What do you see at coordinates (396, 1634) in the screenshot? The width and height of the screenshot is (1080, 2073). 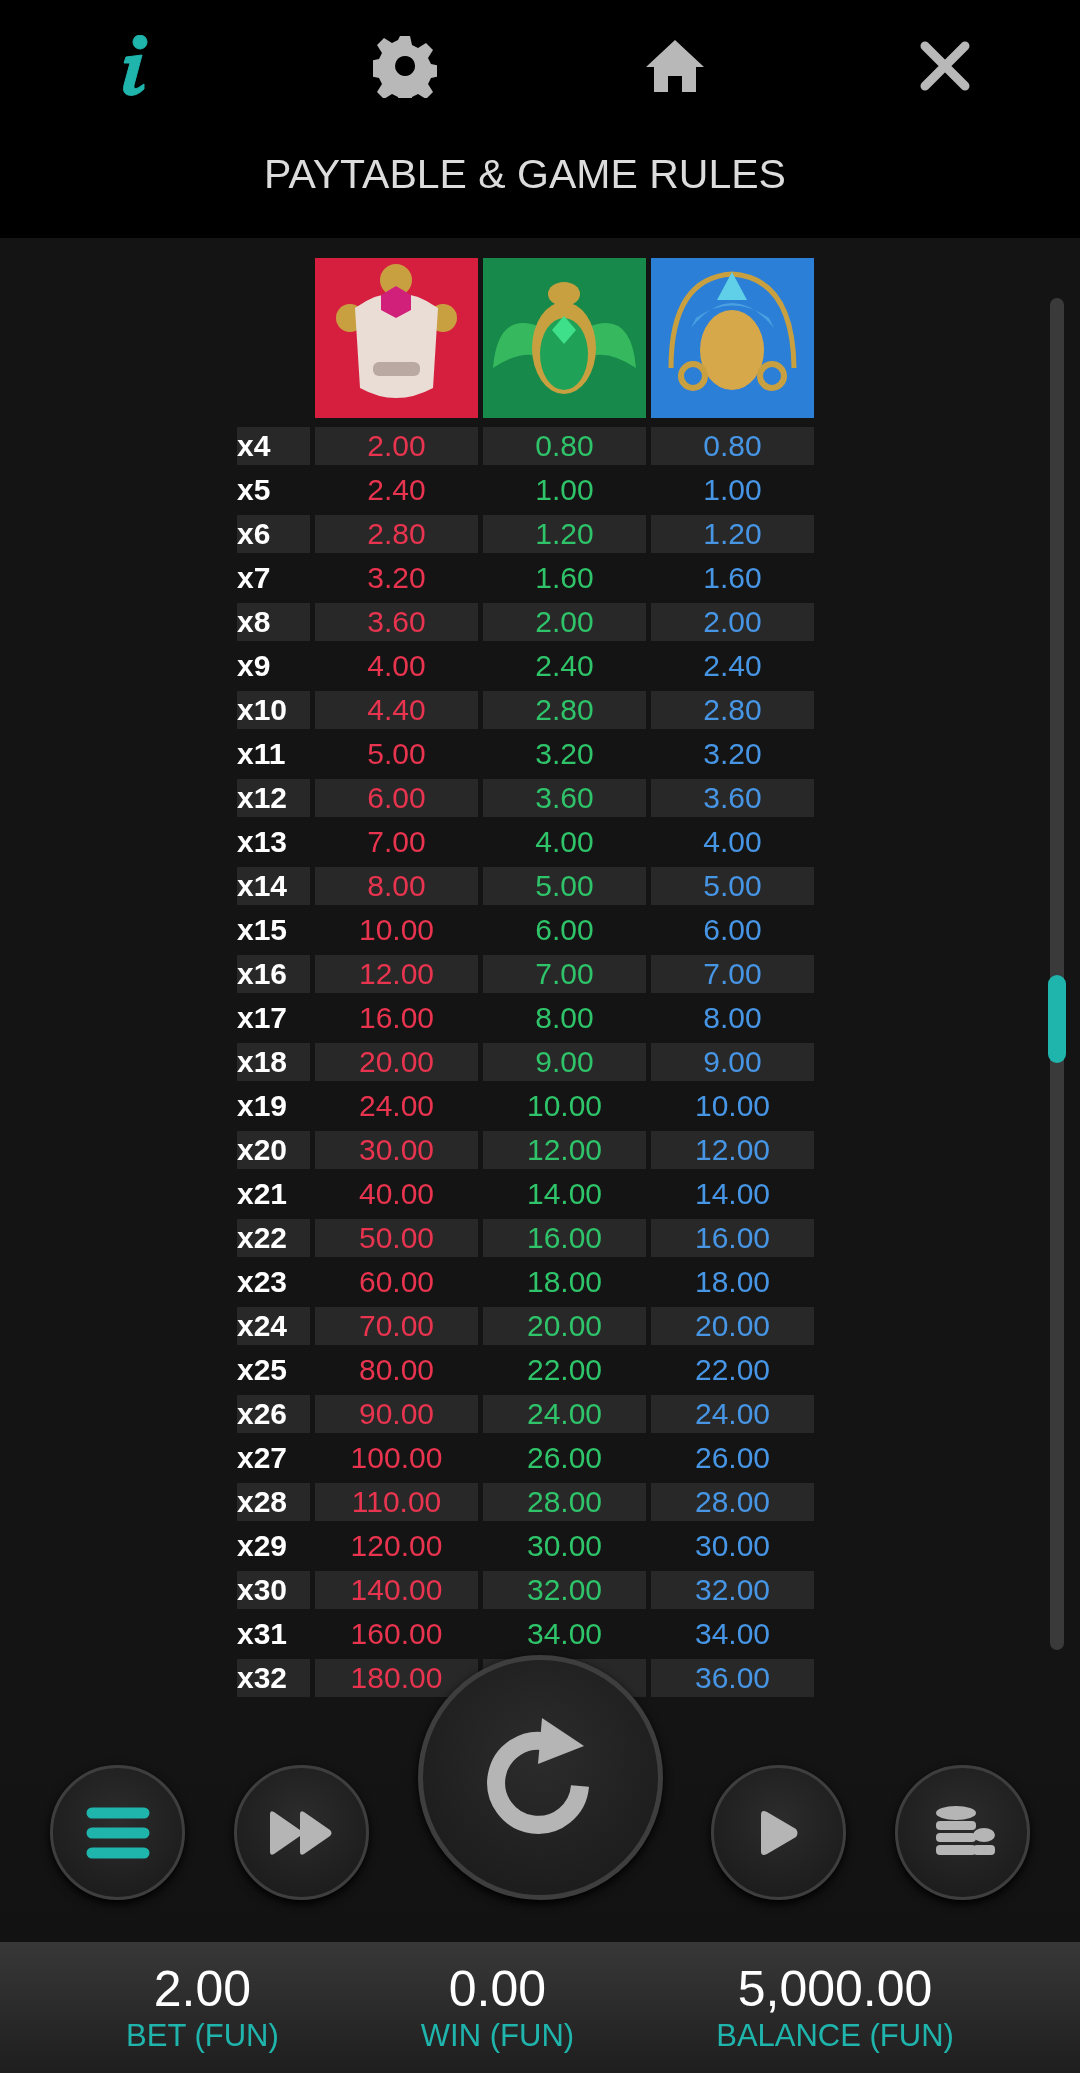 I see `payout-value: 160.00` at bounding box center [396, 1634].